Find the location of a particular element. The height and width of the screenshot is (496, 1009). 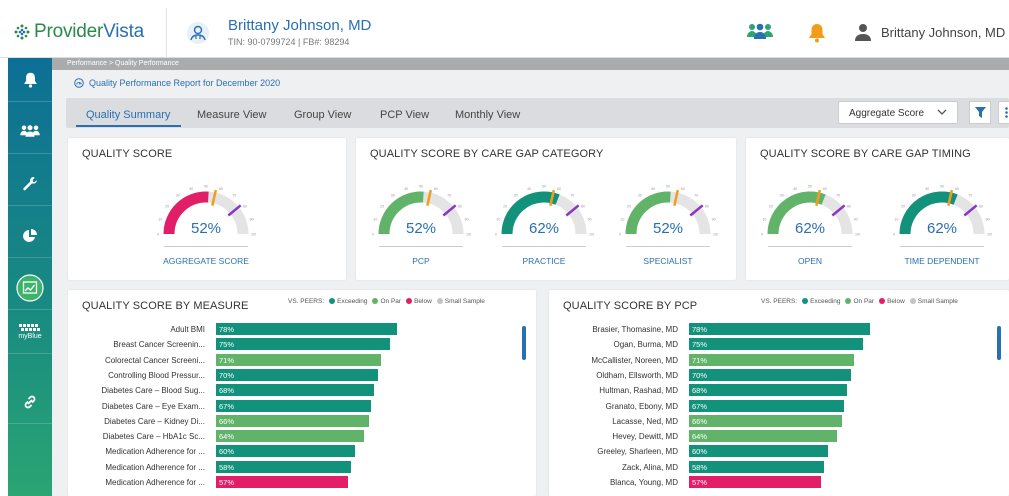

gauge-tick-label: 40 is located at coordinates (406, 189).